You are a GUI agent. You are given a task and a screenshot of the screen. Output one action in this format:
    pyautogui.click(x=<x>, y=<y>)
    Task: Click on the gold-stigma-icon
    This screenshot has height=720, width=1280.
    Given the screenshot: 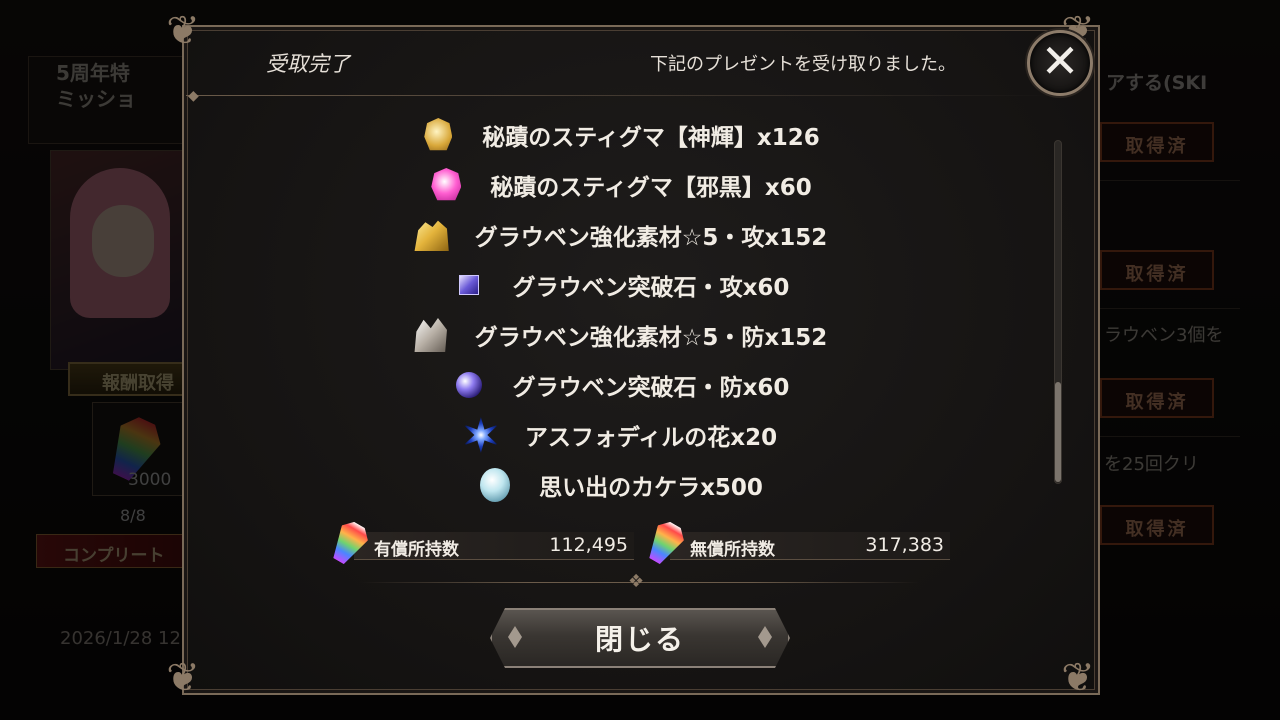 What is the action you would take?
    pyautogui.click(x=438, y=135)
    